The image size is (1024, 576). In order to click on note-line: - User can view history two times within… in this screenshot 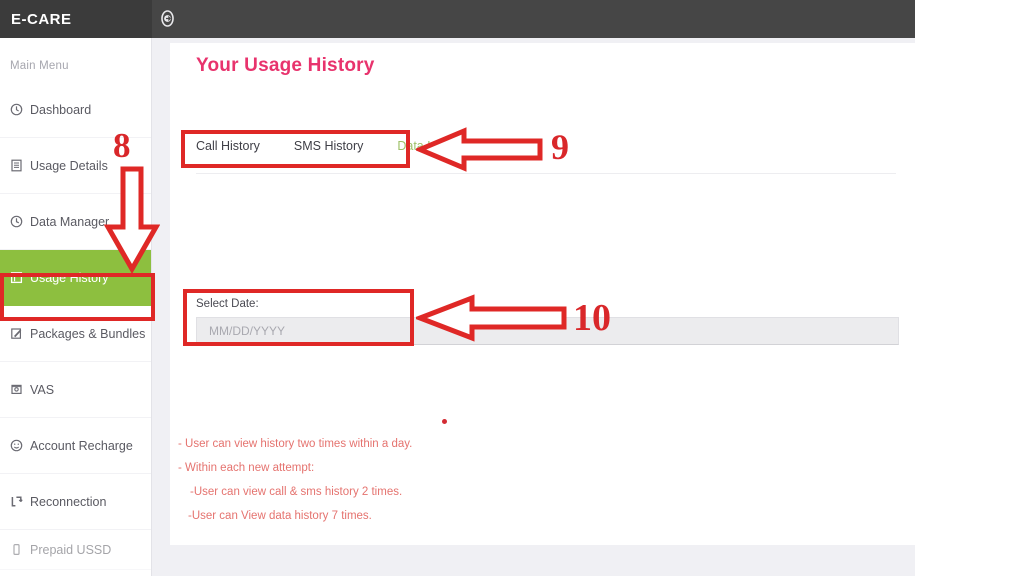, I will do `click(295, 444)`.